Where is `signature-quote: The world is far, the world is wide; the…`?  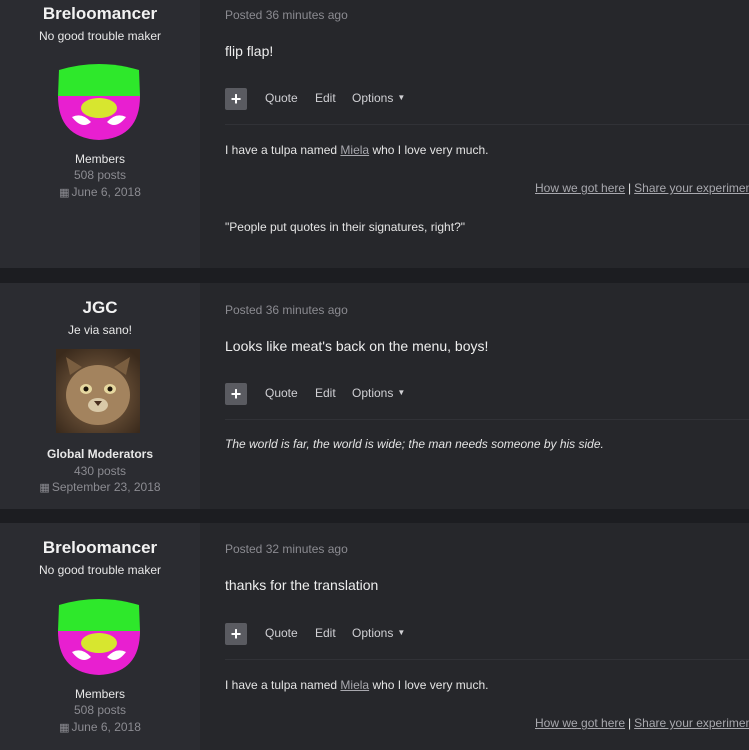 signature-quote: The world is far, the world is wide; the… is located at coordinates (414, 444).